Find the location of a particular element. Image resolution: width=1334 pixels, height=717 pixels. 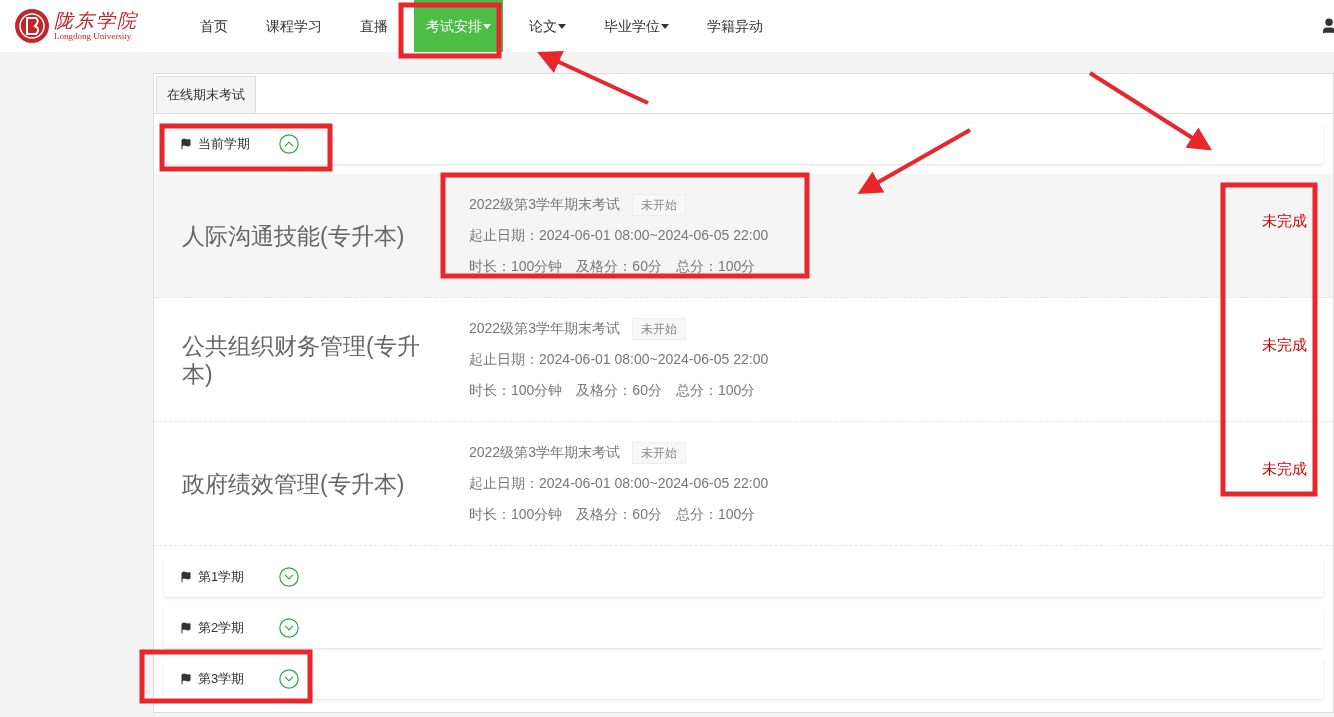

nav-item: 课程学习 is located at coordinates (294, 26).